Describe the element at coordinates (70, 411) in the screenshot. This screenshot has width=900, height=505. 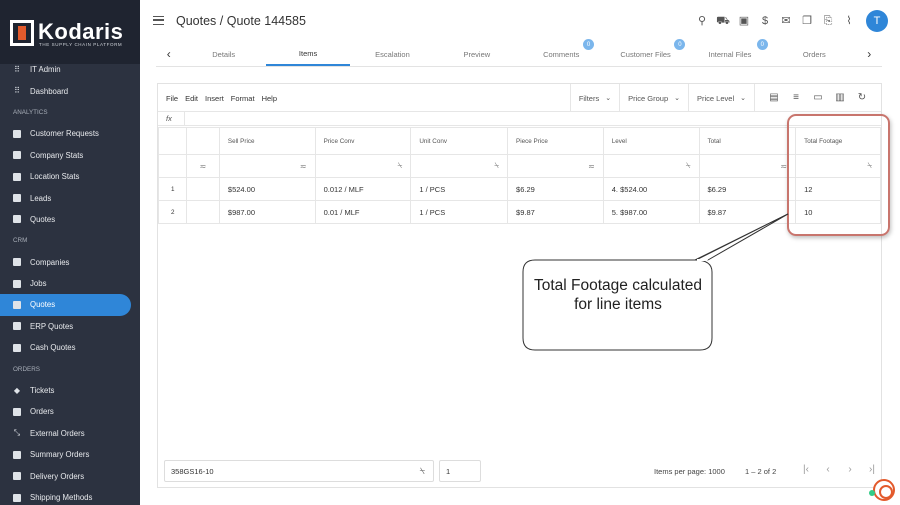
I see `sidebar-item-orders: Orders` at that location.